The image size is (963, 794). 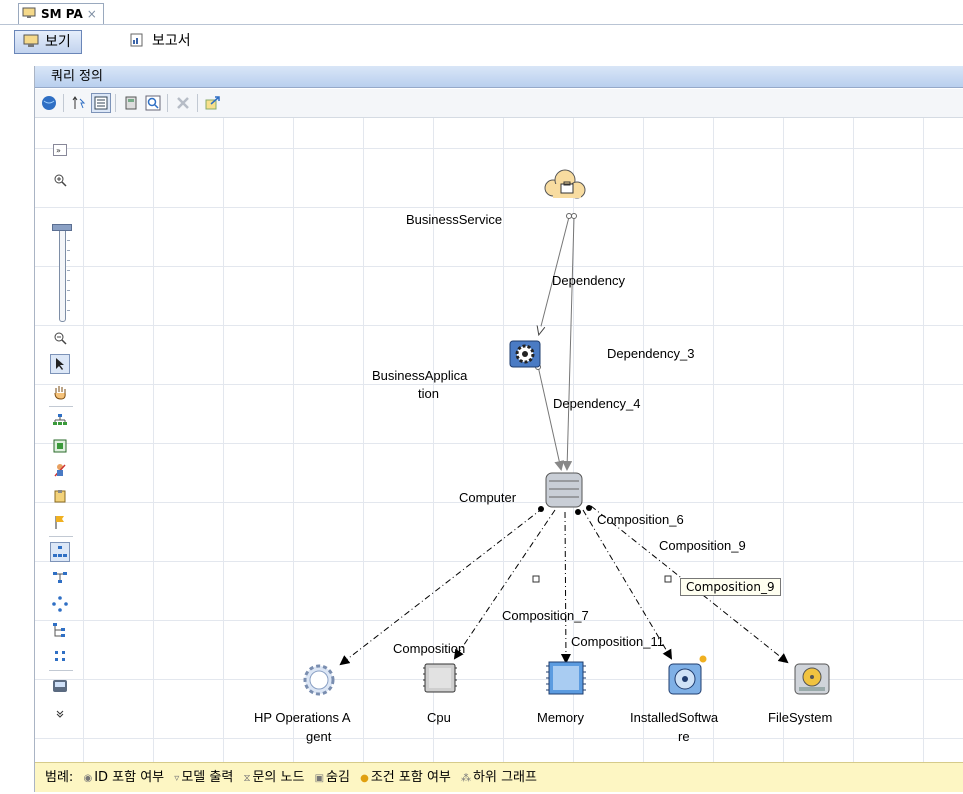 I want to click on cpu-chip-icon, so click(x=440, y=678).